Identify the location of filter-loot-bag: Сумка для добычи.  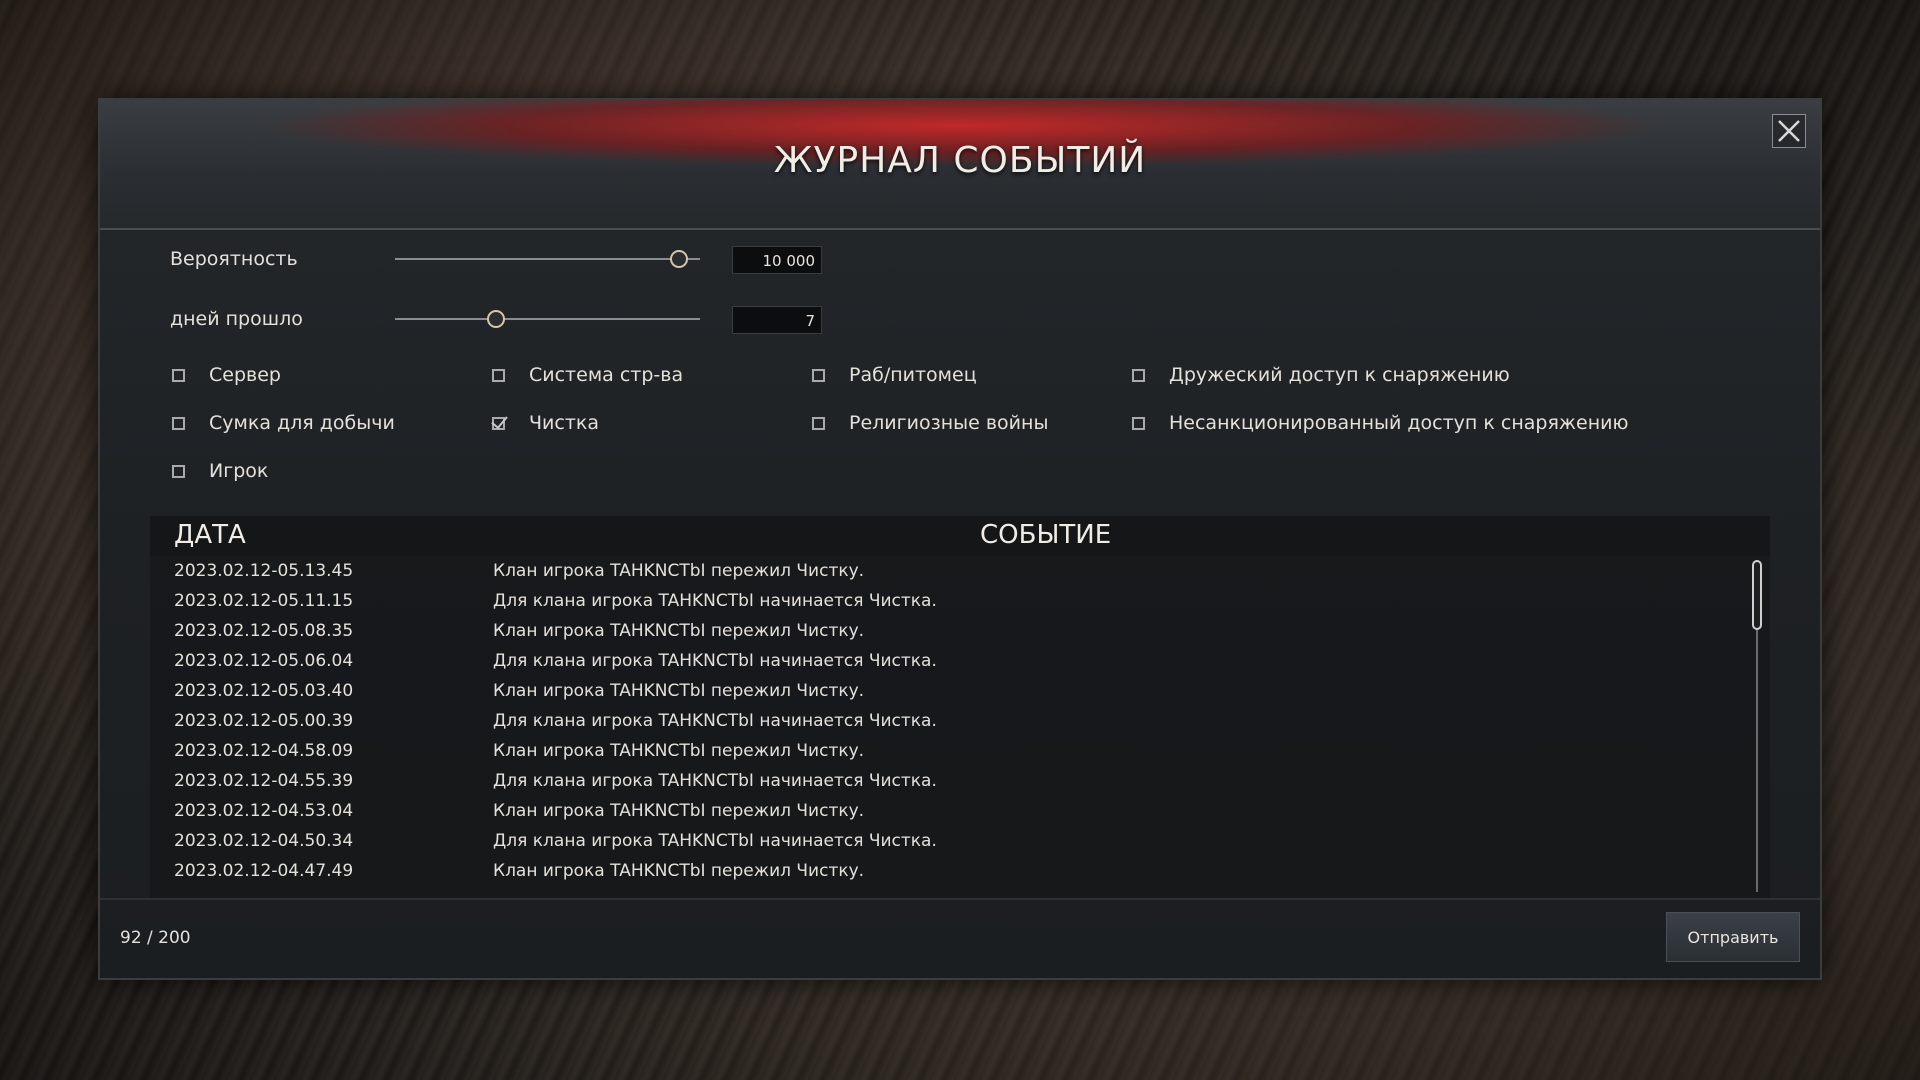
(283, 423).